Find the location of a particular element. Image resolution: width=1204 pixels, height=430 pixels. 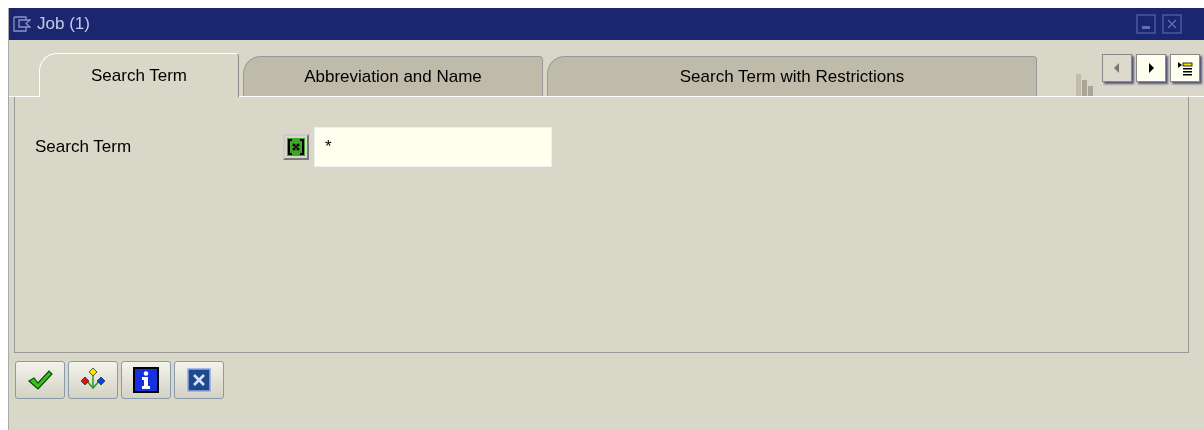

confirm-button is located at coordinates (40, 380).